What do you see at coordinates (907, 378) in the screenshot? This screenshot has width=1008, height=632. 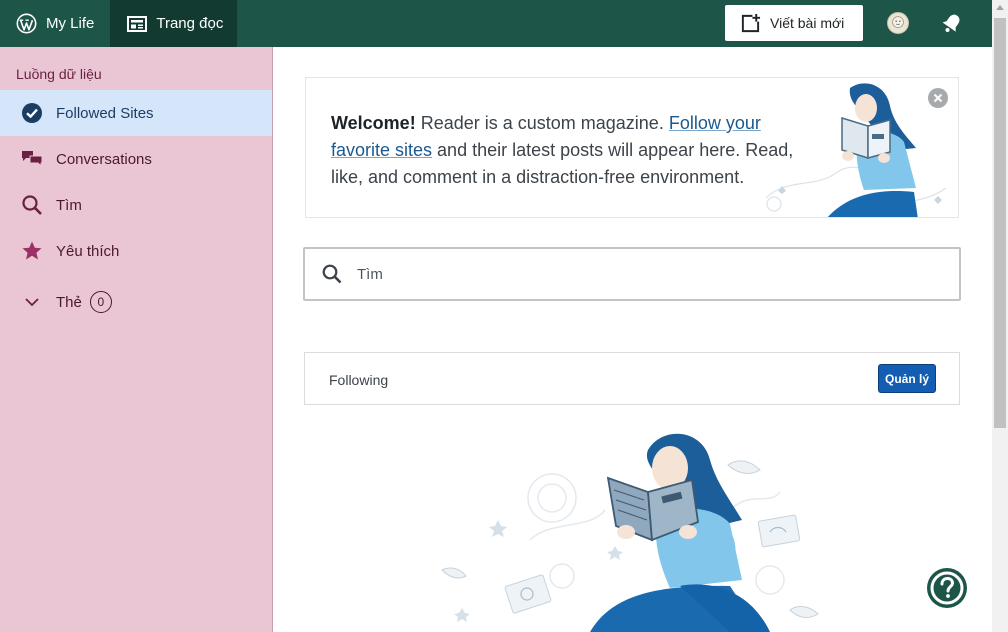 I see `manage-following-button: Quản lý` at bounding box center [907, 378].